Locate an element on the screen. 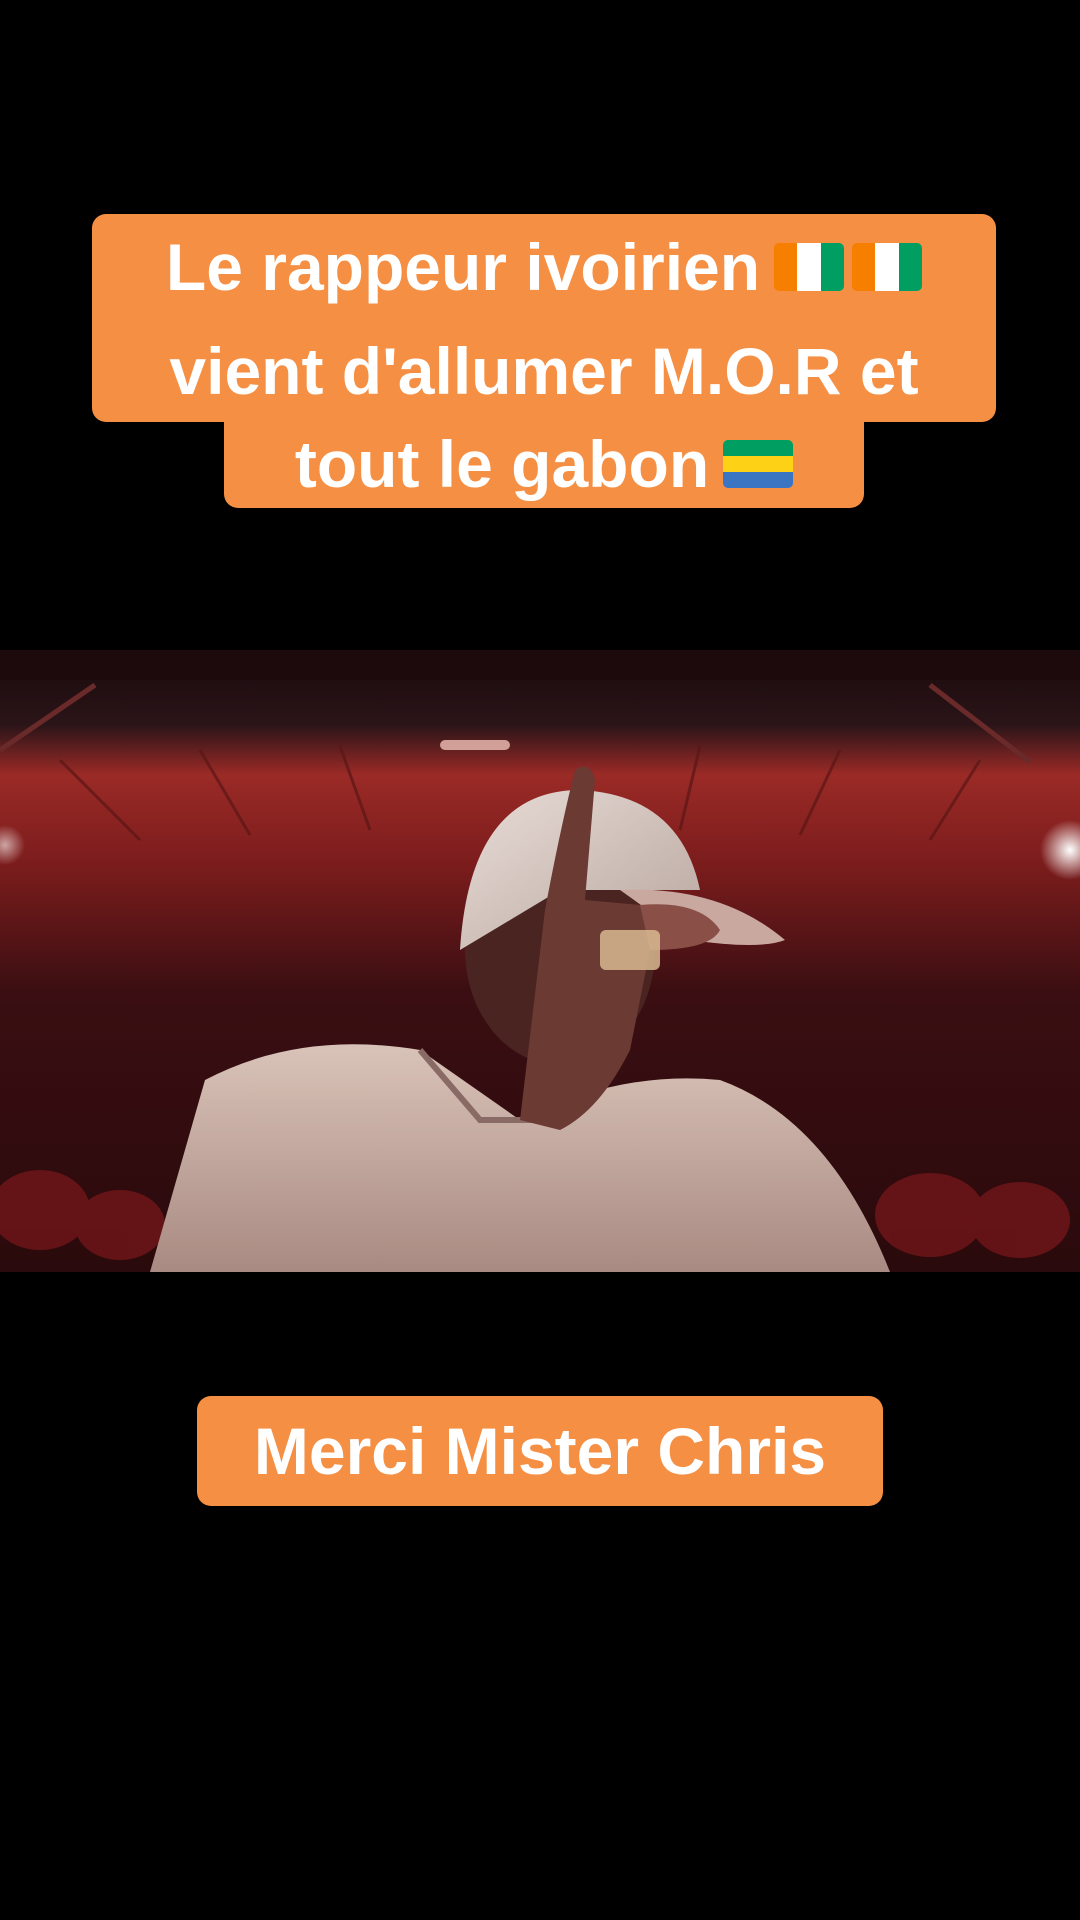 The height and width of the screenshot is (1920, 1080). caption-line-2: vient d'allumer M.O.R et is located at coordinates (544, 371).